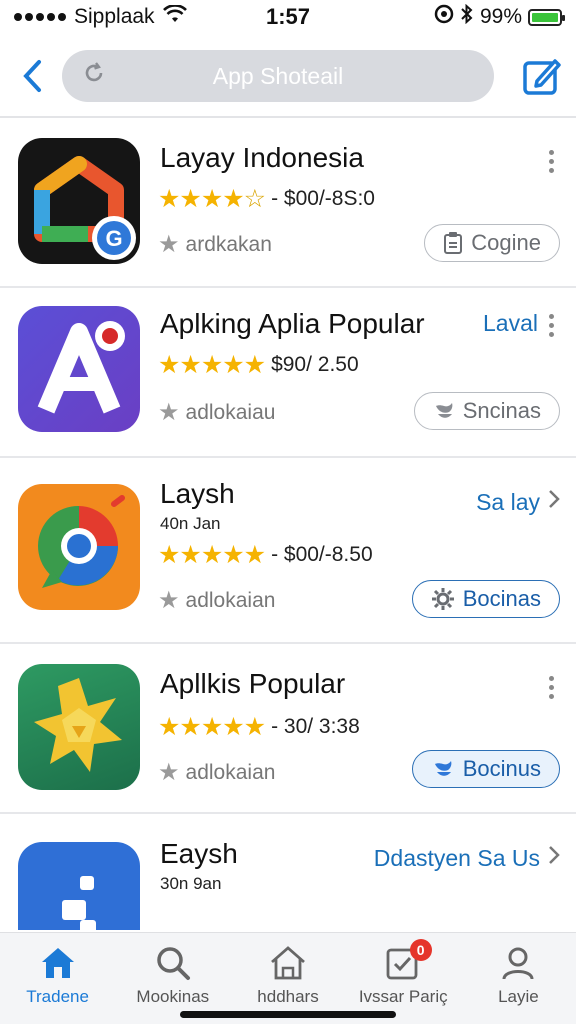 The width and height of the screenshot is (576, 1024). I want to click on app-category: ★ adlokaiau, so click(216, 412).